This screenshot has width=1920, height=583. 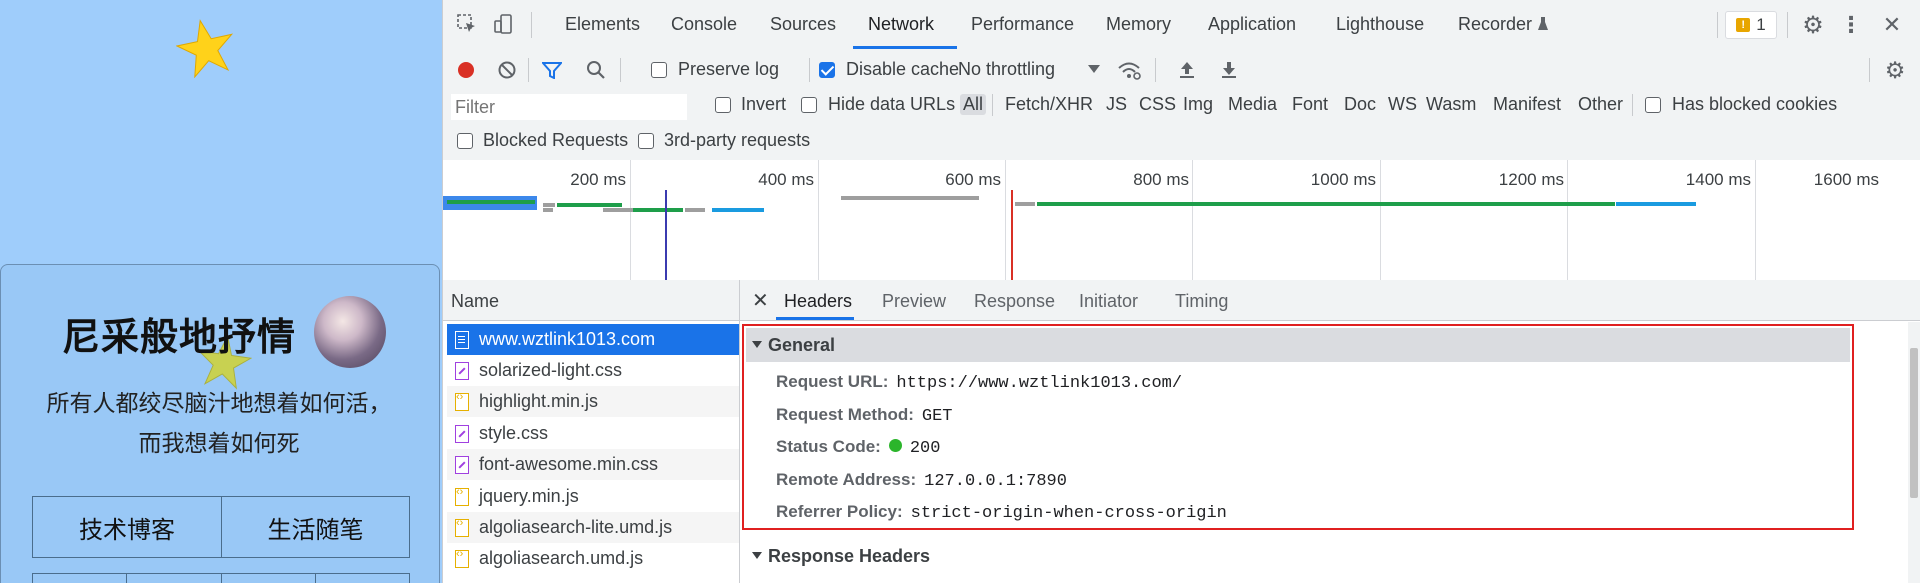 I want to click on clear-icon, so click(x=507, y=70).